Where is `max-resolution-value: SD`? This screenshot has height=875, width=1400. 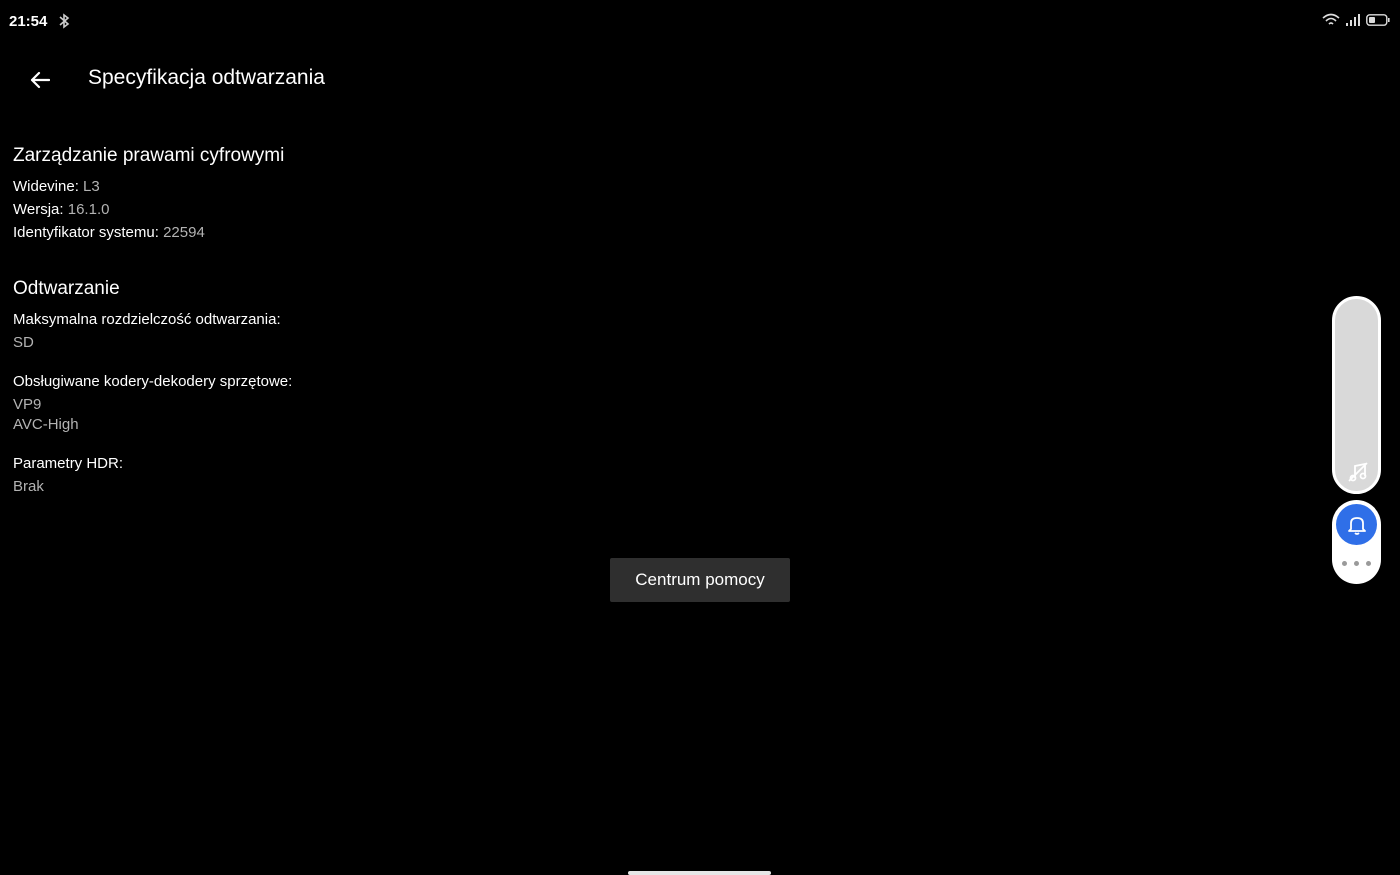
max-resolution-value: SD is located at coordinates (23, 342).